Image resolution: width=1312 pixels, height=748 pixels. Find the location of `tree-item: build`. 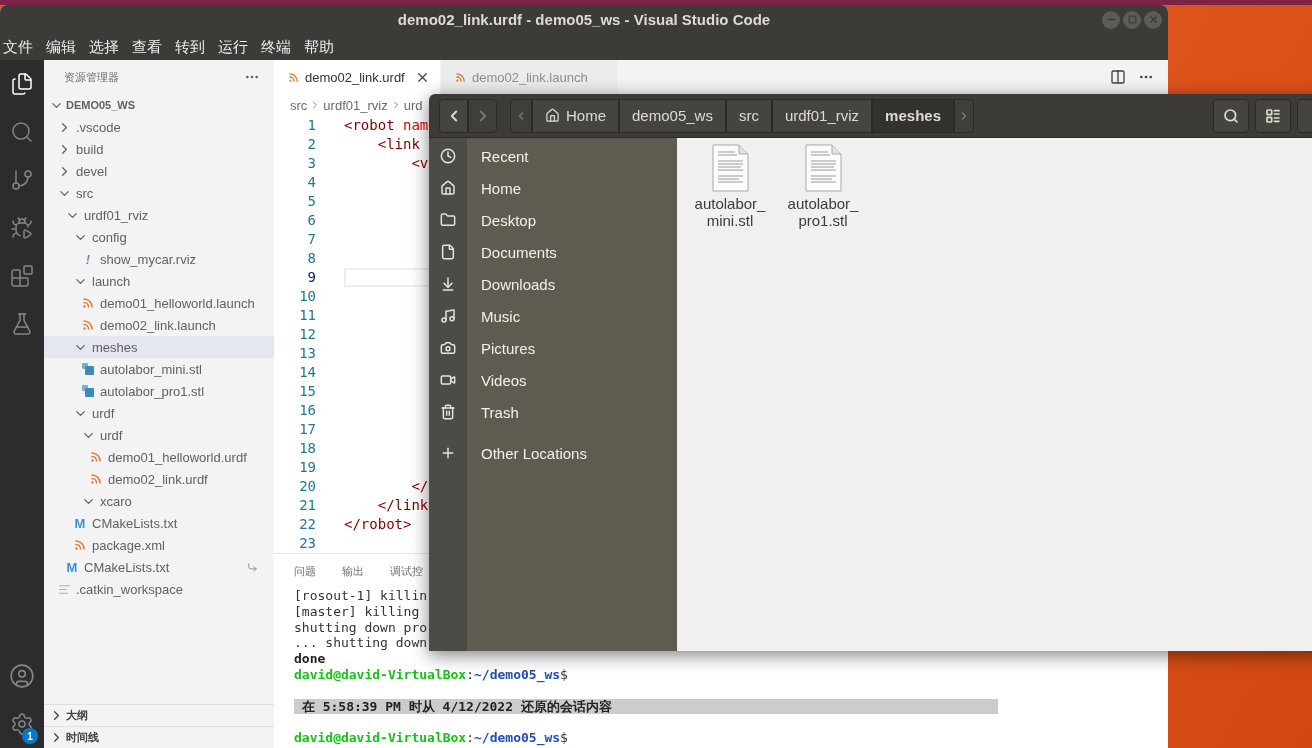

tree-item: build is located at coordinates (159, 149).